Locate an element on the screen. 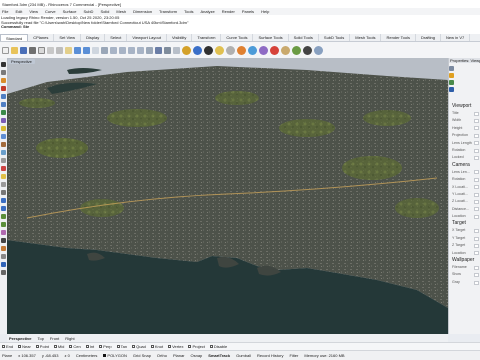  box-icon is located at coordinates (3, 144).